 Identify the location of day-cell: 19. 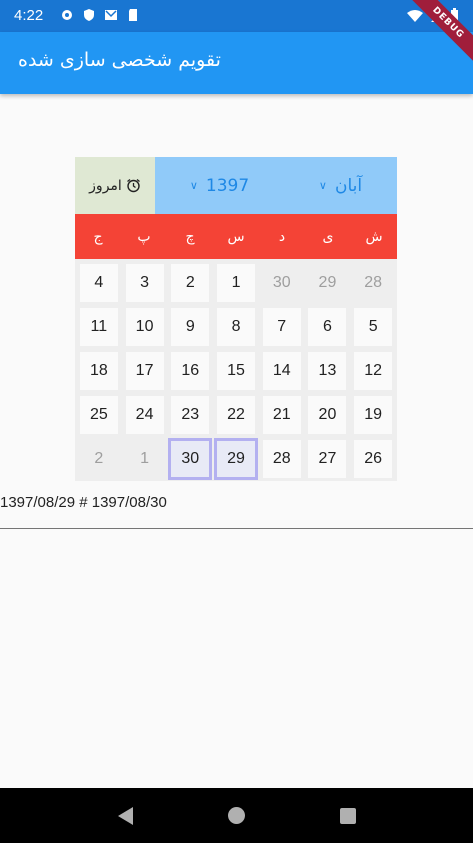
(373, 415).